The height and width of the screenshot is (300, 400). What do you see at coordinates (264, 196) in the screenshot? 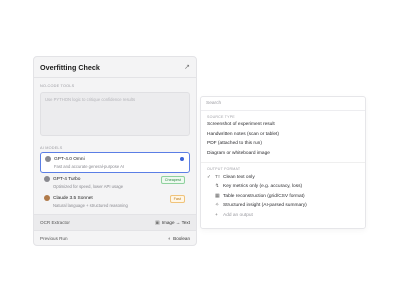
I see `output-label: Table reconstruction (grid/CSV format)` at bounding box center [264, 196].